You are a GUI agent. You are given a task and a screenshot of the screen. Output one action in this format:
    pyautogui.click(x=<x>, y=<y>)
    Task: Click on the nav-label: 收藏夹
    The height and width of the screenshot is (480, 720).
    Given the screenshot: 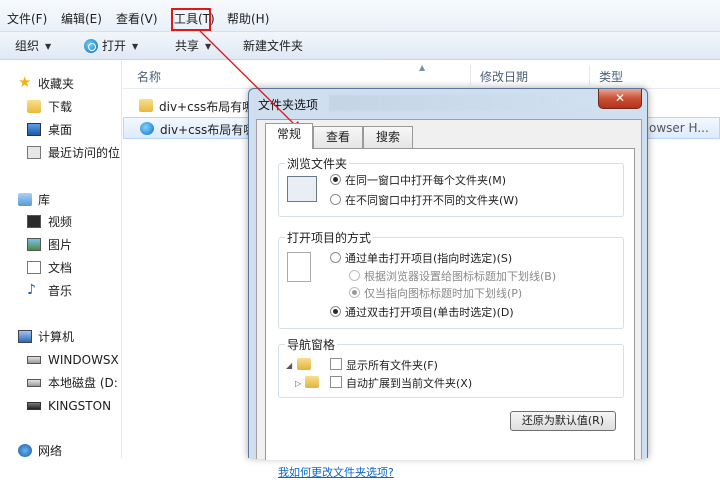 What is the action you would take?
    pyautogui.click(x=56, y=84)
    